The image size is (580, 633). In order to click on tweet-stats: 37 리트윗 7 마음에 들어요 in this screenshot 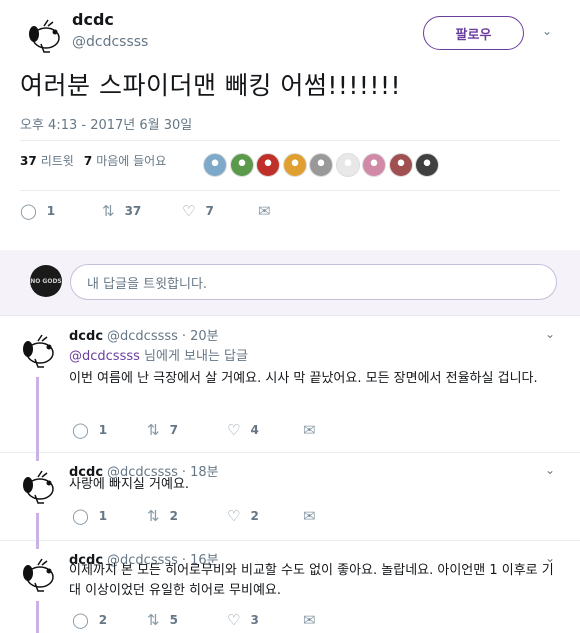, I will do `click(98, 160)`.